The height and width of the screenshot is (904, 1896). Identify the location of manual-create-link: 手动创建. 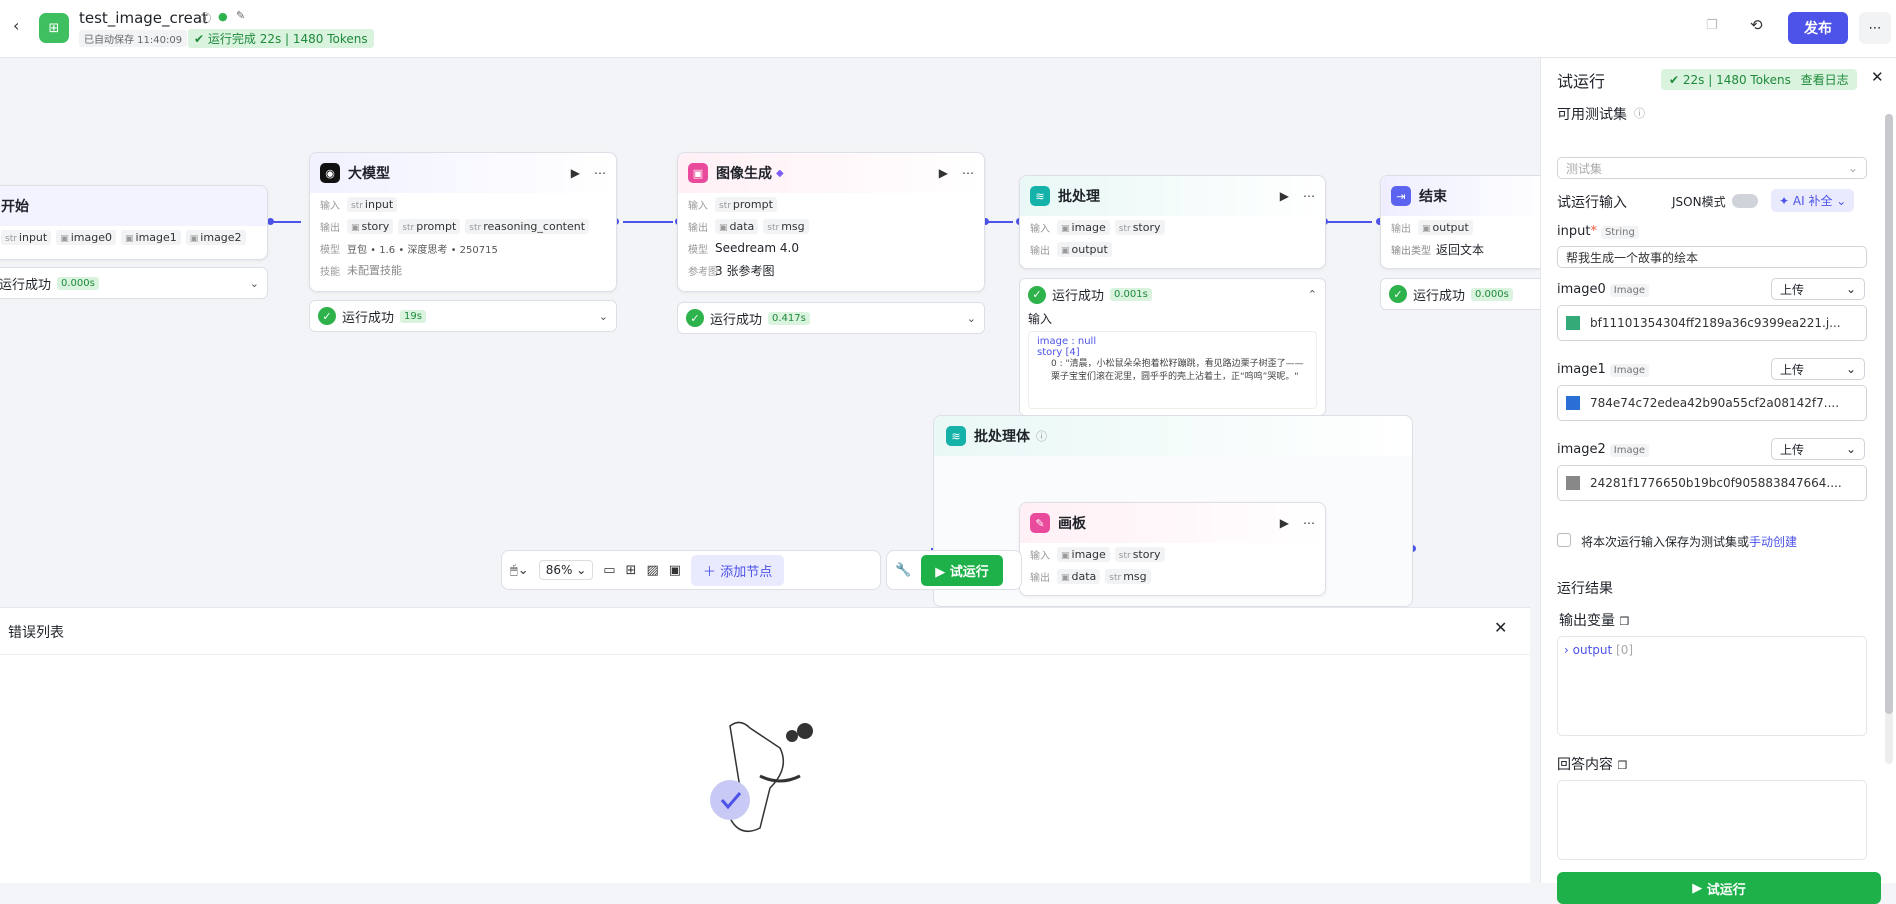
(1773, 542).